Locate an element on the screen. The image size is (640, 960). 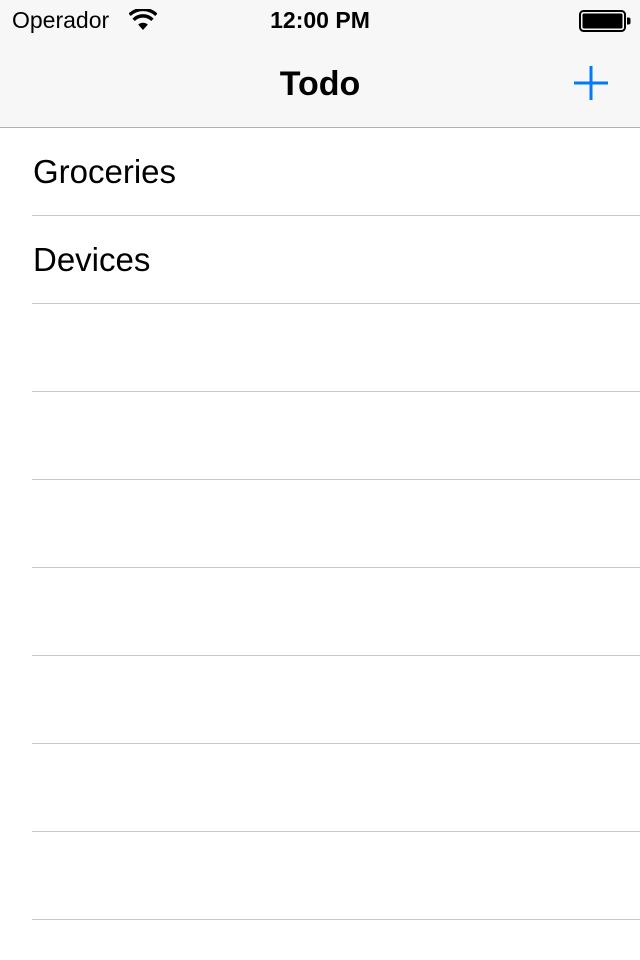
status-time: 12:00 PM is located at coordinates (320, 20).